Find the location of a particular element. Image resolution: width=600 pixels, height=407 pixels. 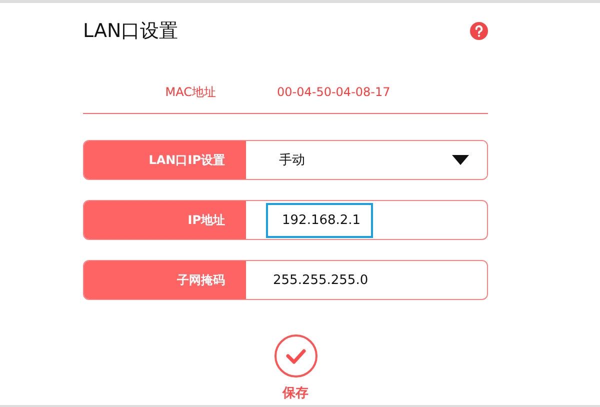

field-label: 子网掩码 is located at coordinates (165, 280).